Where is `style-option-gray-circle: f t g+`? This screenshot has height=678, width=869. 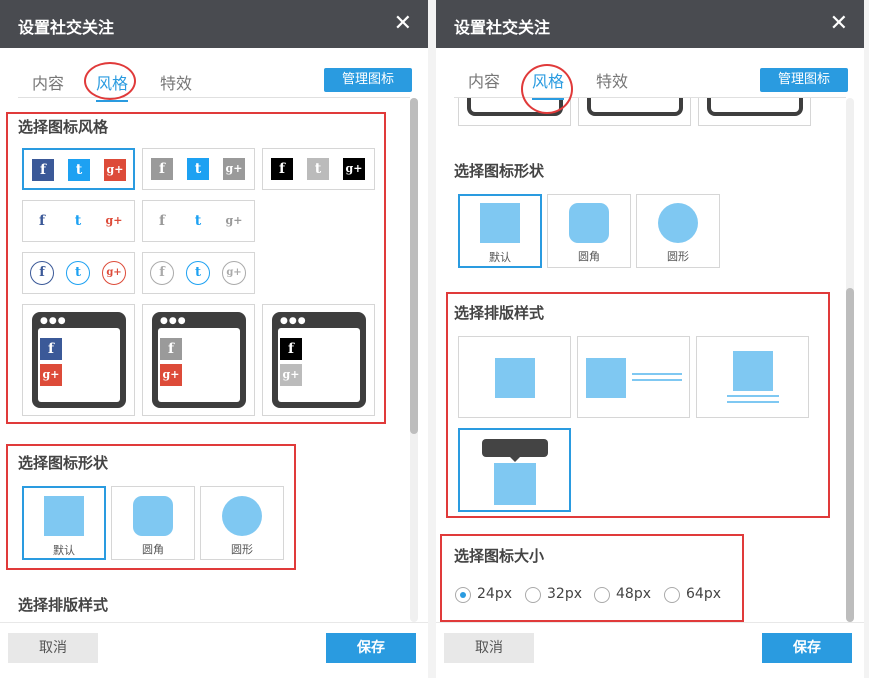 style-option-gray-circle: f t g+ is located at coordinates (198, 273).